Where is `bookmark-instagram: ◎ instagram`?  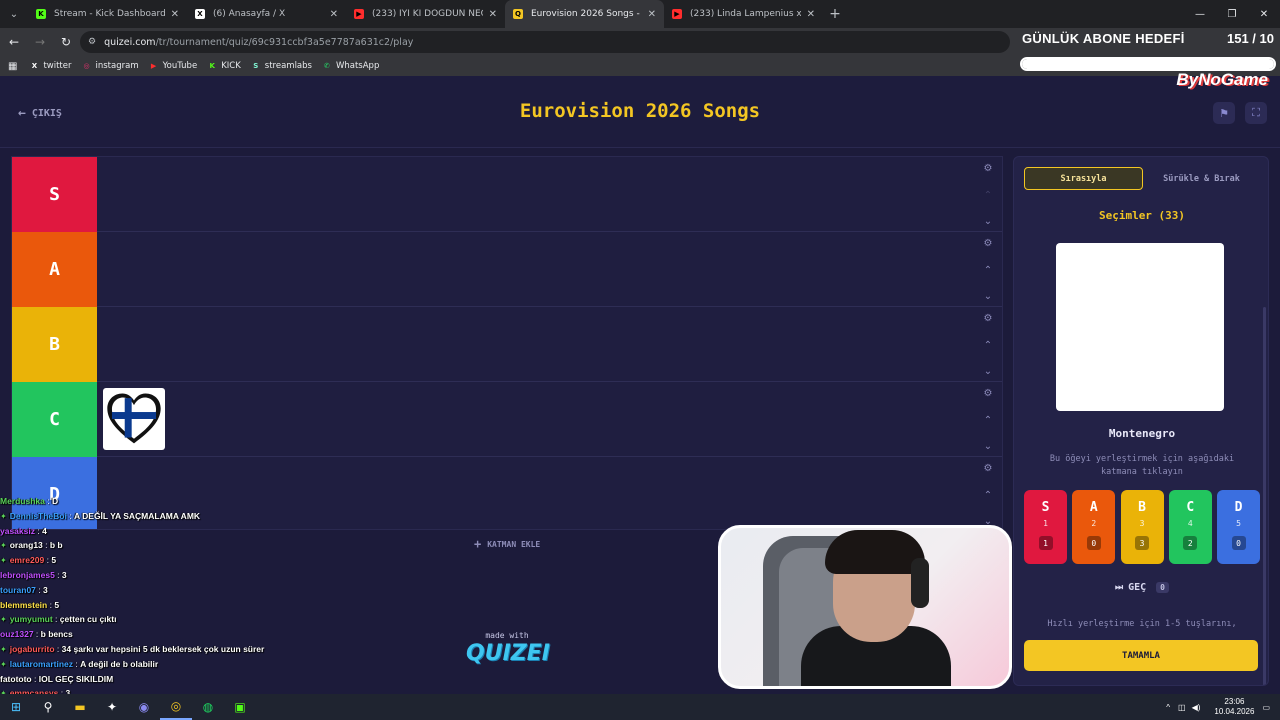
bookmark-instagram: ◎ instagram is located at coordinates (110, 66).